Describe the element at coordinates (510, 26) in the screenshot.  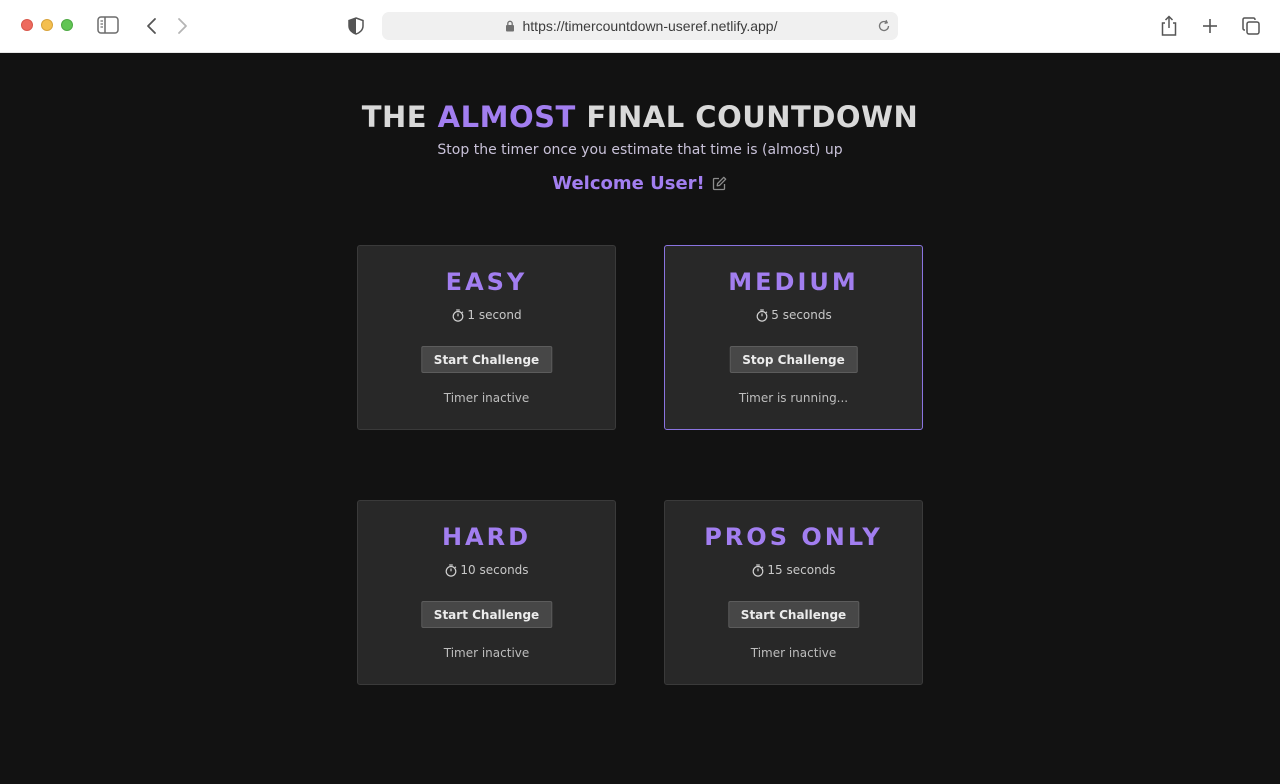
I see `lock-icon` at that location.